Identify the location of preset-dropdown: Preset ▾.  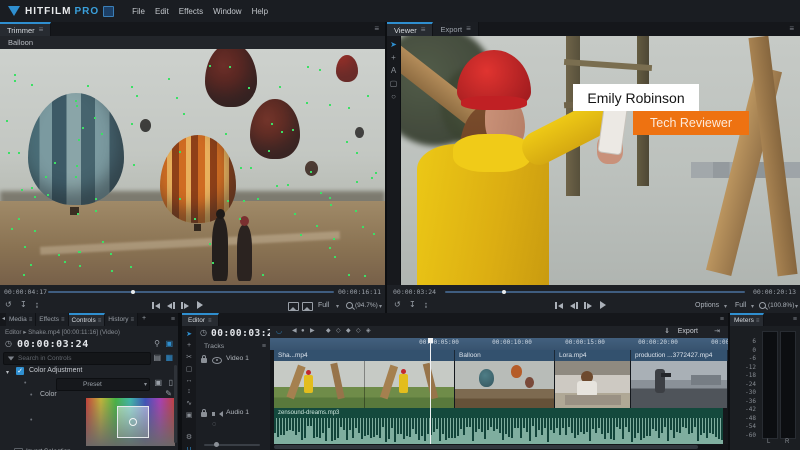
(103, 384).